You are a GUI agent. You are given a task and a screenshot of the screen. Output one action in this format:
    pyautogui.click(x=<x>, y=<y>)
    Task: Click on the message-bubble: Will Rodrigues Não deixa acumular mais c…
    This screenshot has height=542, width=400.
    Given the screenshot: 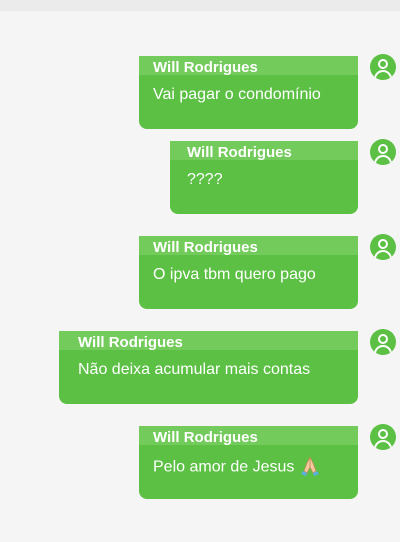 What is the action you would take?
    pyautogui.click(x=208, y=367)
    